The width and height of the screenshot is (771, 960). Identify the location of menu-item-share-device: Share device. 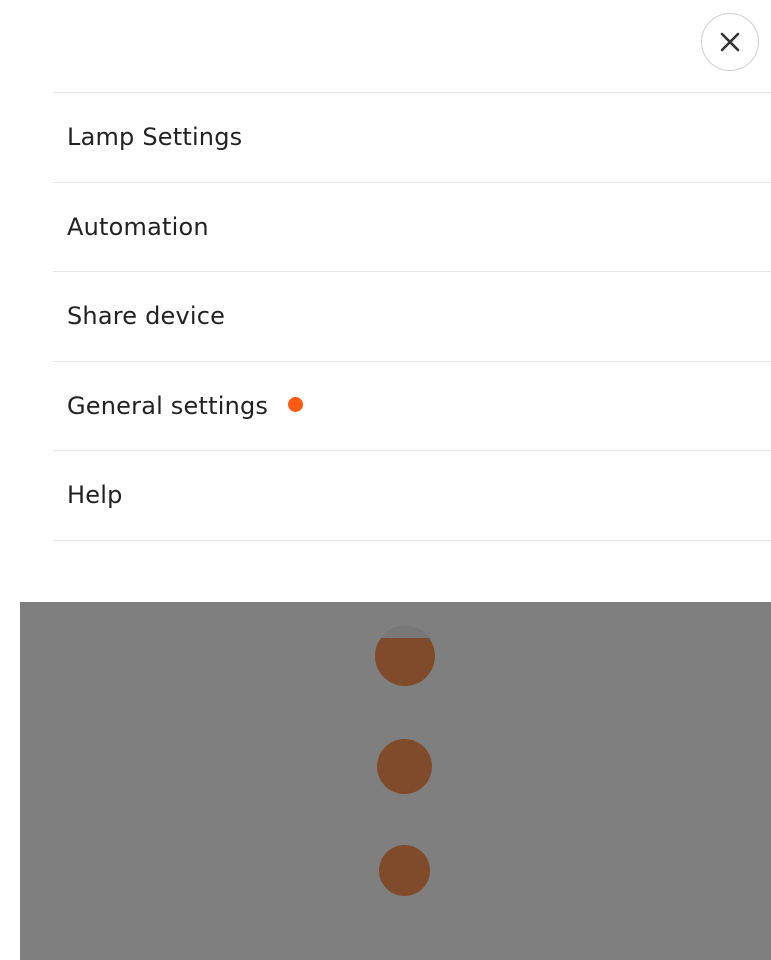
(412, 317).